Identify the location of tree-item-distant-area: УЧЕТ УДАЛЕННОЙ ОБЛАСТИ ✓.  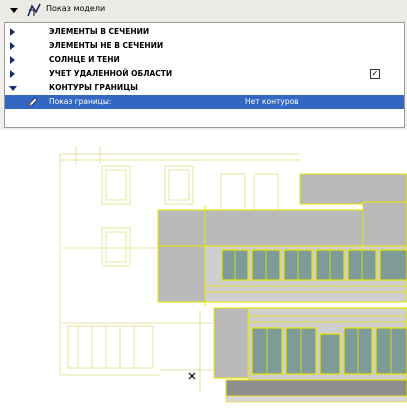
(204, 74).